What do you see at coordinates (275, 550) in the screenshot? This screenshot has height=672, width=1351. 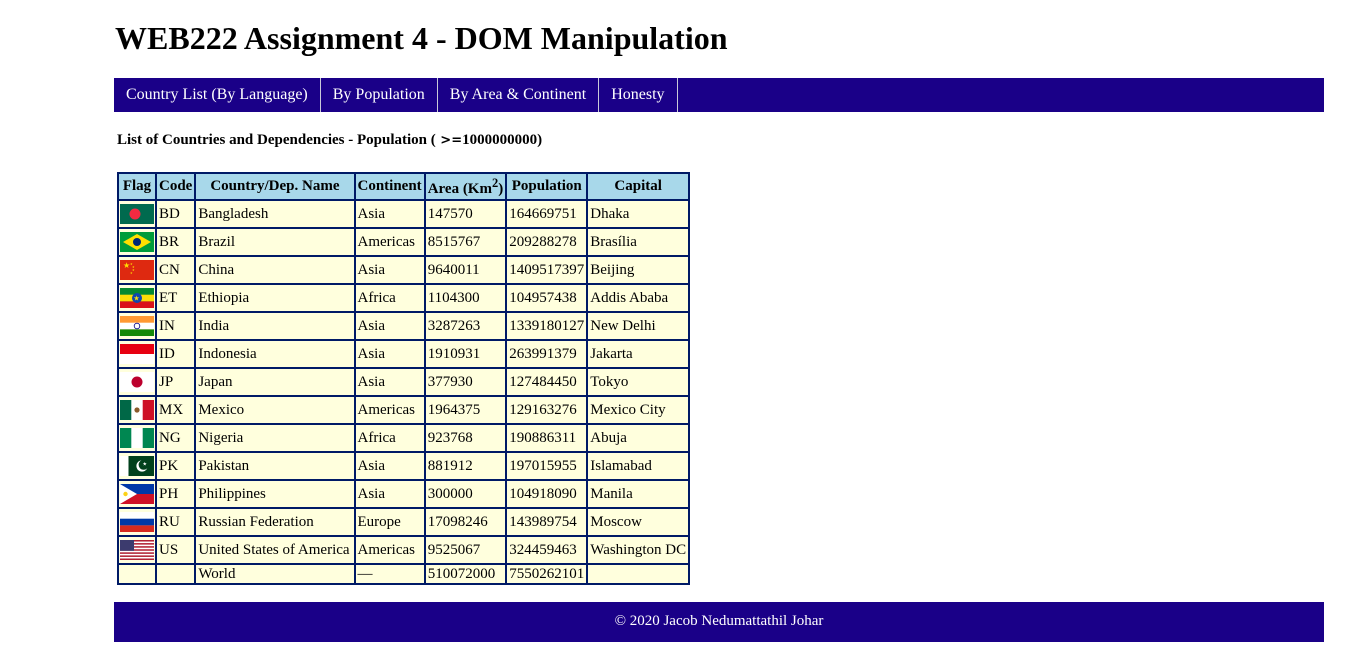 I see `cell-name: United States of America` at bounding box center [275, 550].